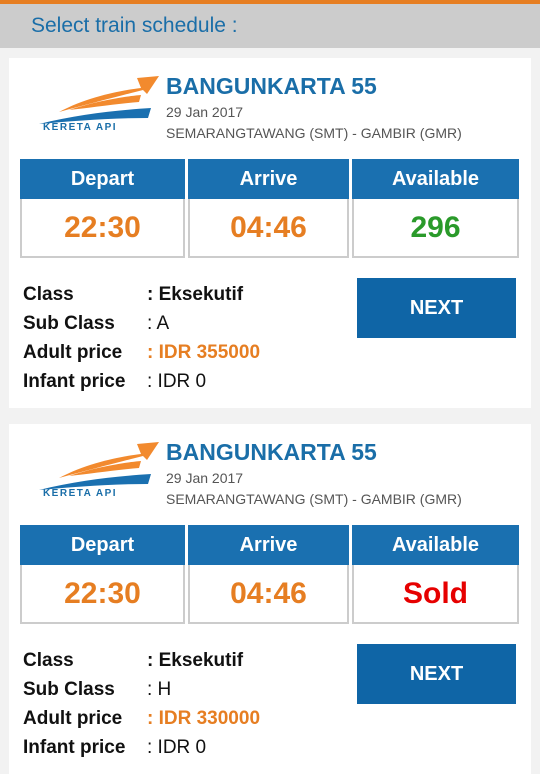 The height and width of the screenshot is (774, 540). I want to click on sub-class-row: Sub Class : H, so click(141, 689).